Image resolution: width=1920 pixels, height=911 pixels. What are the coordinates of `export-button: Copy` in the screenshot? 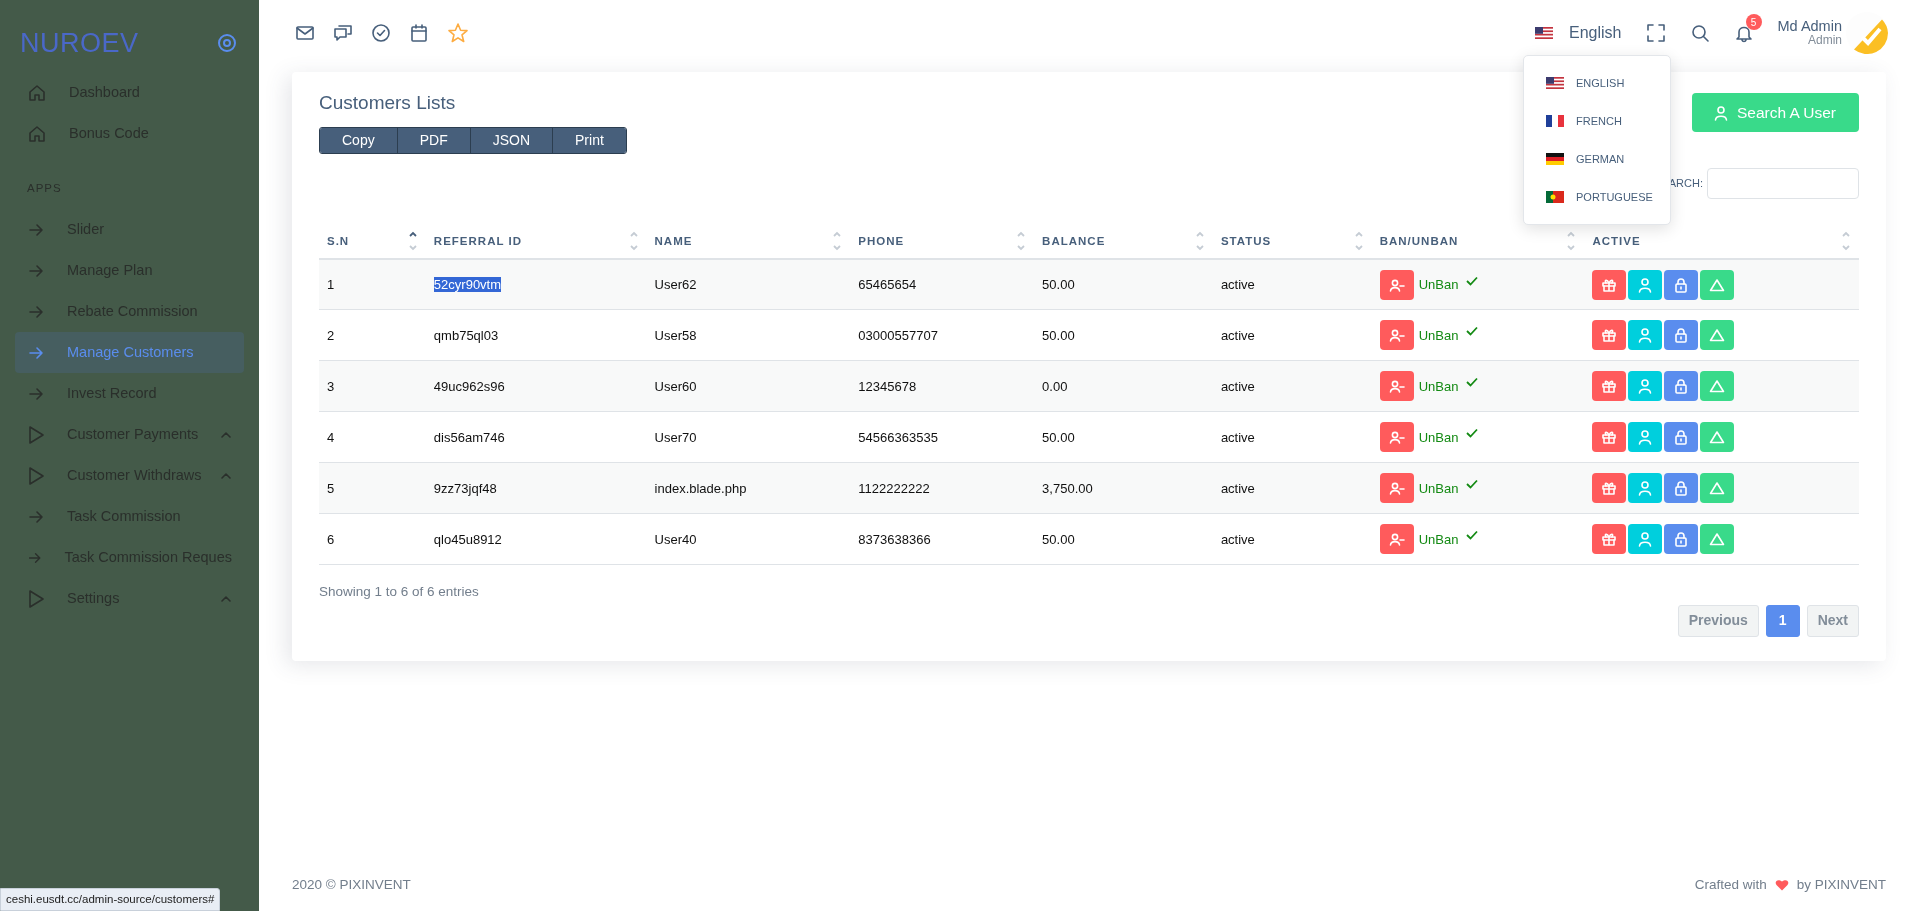 It's located at (359, 140).